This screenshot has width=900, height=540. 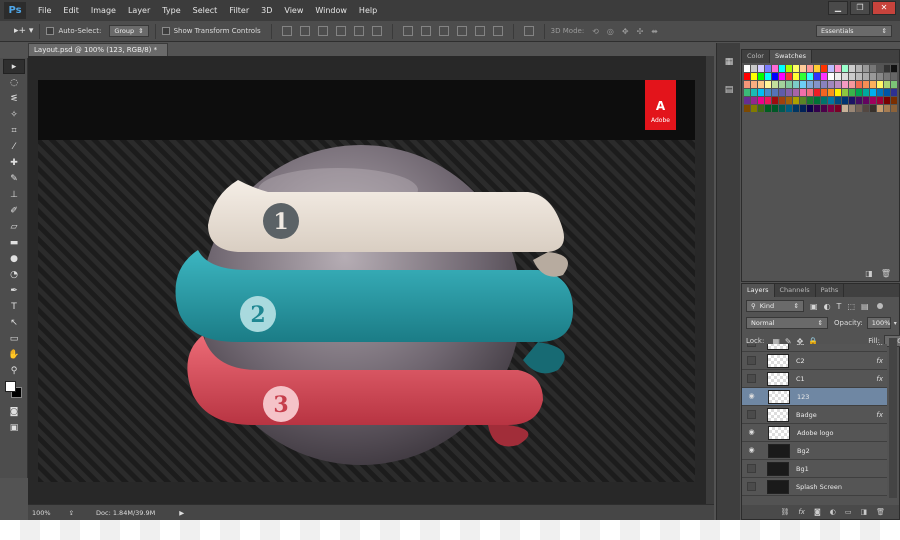 I want to click on distribute-top-icon, so click(x=407, y=31).